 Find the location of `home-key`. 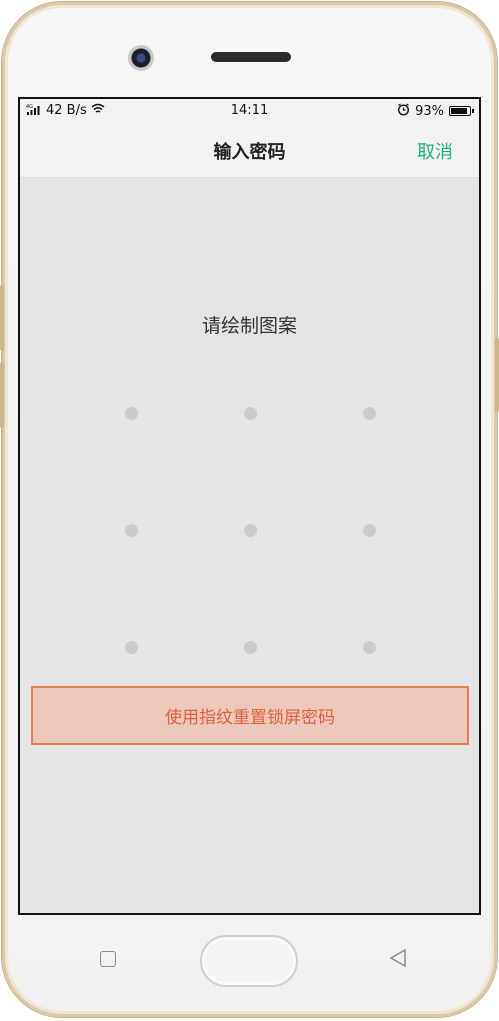

home-key is located at coordinates (249, 961).